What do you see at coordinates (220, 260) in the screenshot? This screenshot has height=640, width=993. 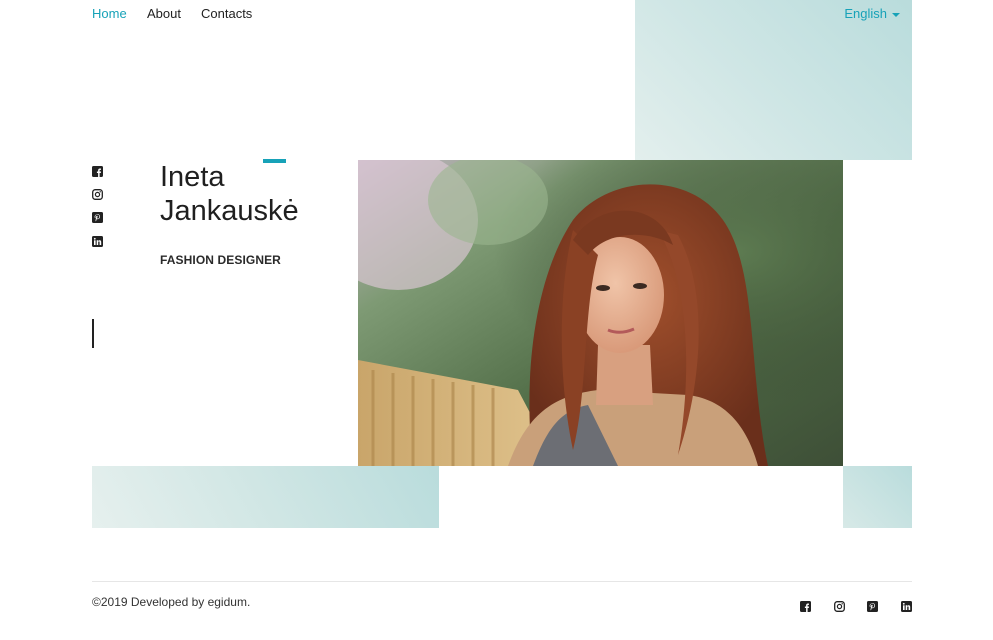 I see `job-title: FASHION DESIGNER` at bounding box center [220, 260].